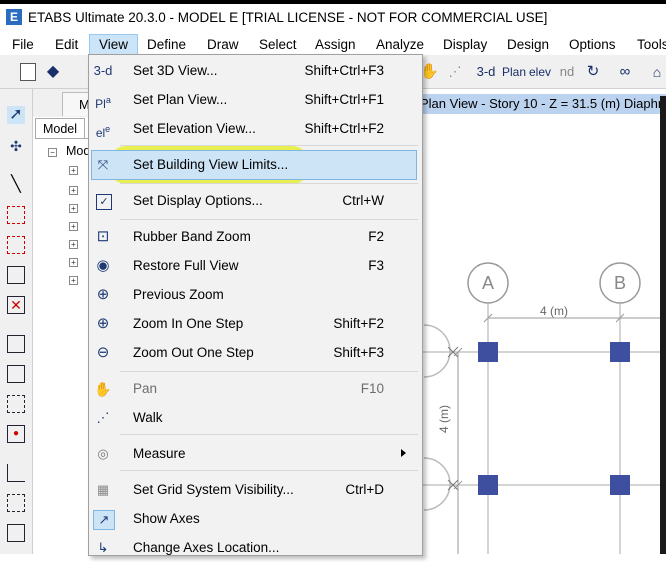 The image size is (666, 562). What do you see at coordinates (488, 283) in the screenshot?
I see `grid-label-a: A` at bounding box center [488, 283].